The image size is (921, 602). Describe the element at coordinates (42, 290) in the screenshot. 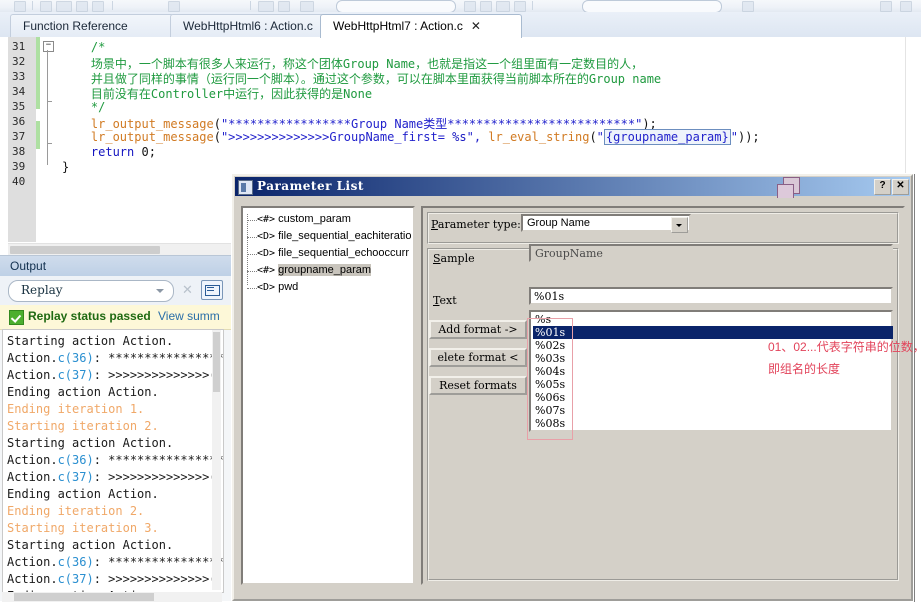

I see `output-source-value: Replay` at that location.